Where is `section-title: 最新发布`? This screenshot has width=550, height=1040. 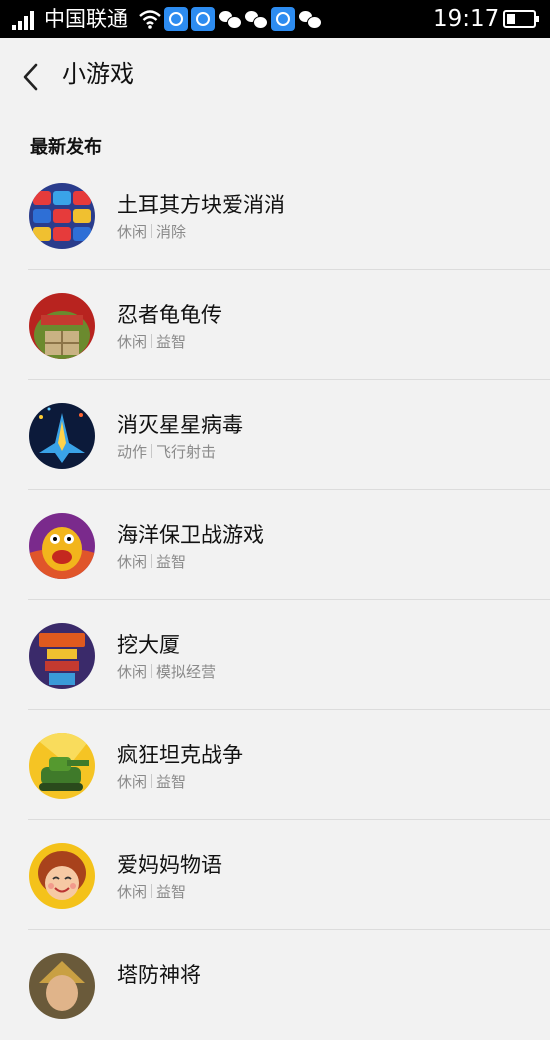 section-title: 最新发布 is located at coordinates (66, 147).